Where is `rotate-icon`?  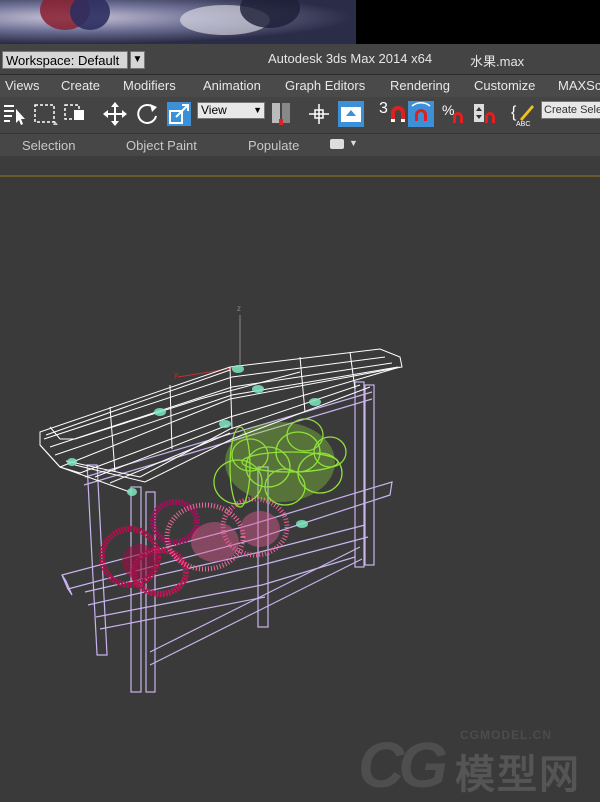
rotate-icon is located at coordinates (147, 114).